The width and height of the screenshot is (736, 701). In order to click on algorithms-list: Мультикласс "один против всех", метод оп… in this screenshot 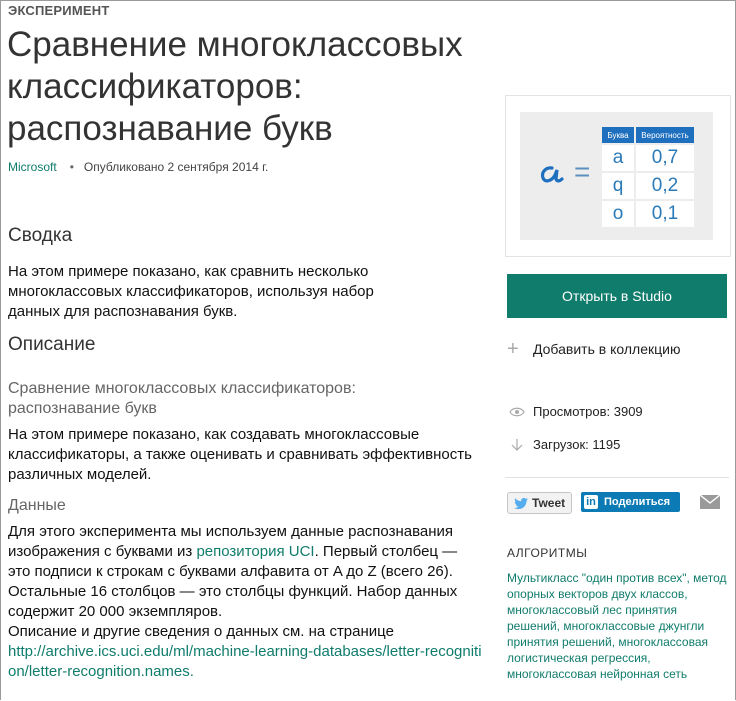, I will do `click(618, 626)`.